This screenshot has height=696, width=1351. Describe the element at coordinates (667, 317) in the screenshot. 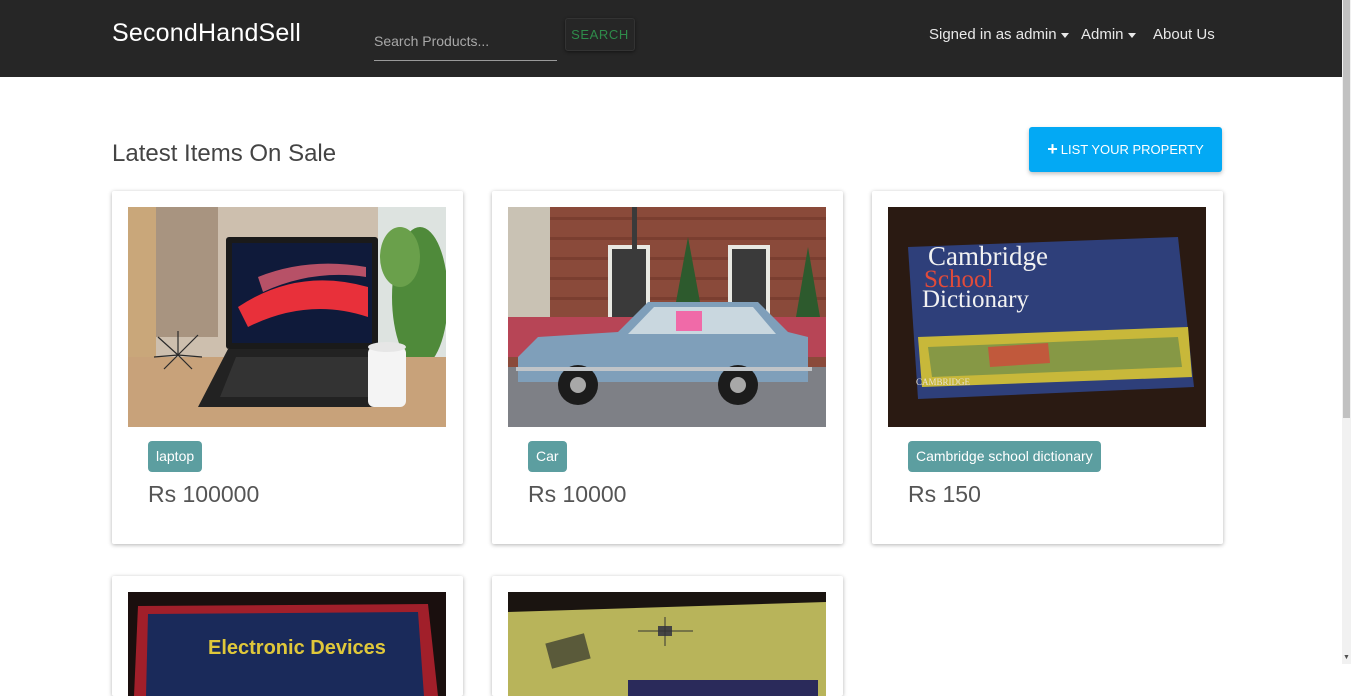

I see `product-image-car` at that location.